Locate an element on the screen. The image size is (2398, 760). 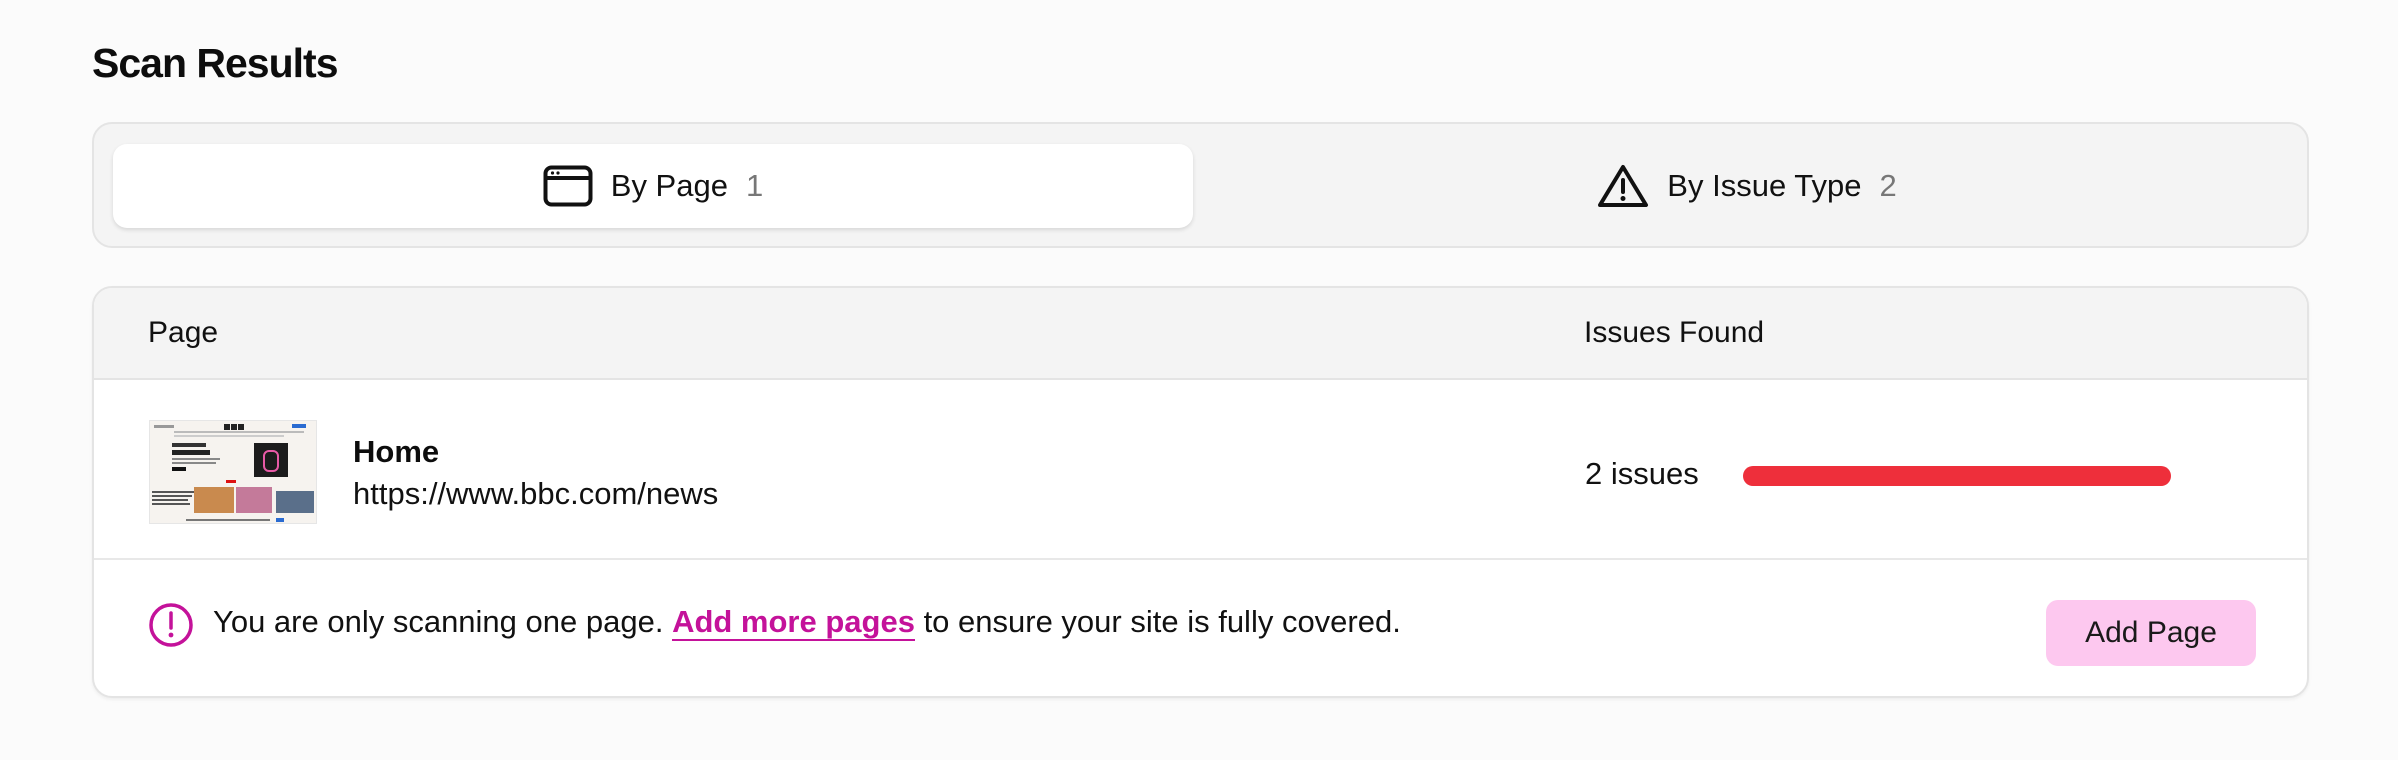
warning-triangle-icon is located at coordinates (1623, 186).